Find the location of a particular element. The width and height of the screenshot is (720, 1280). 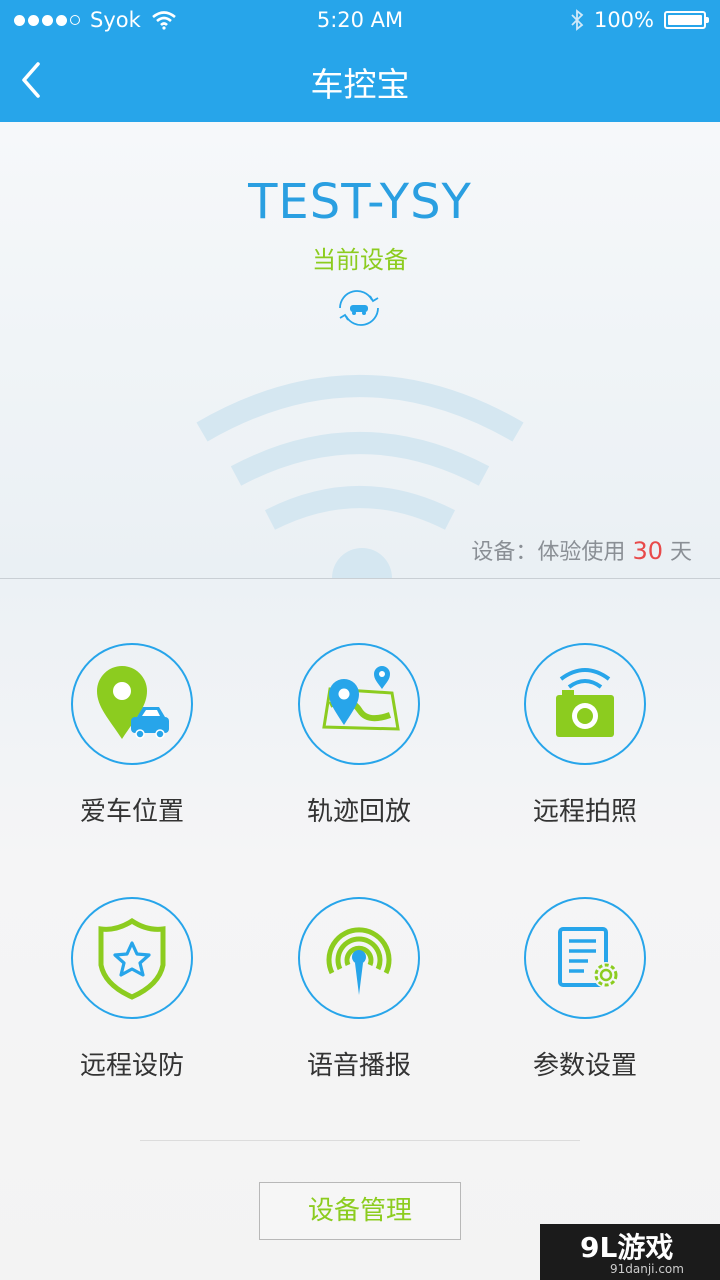

watermark-brand: 9L游戏 is located at coordinates (627, 1247).